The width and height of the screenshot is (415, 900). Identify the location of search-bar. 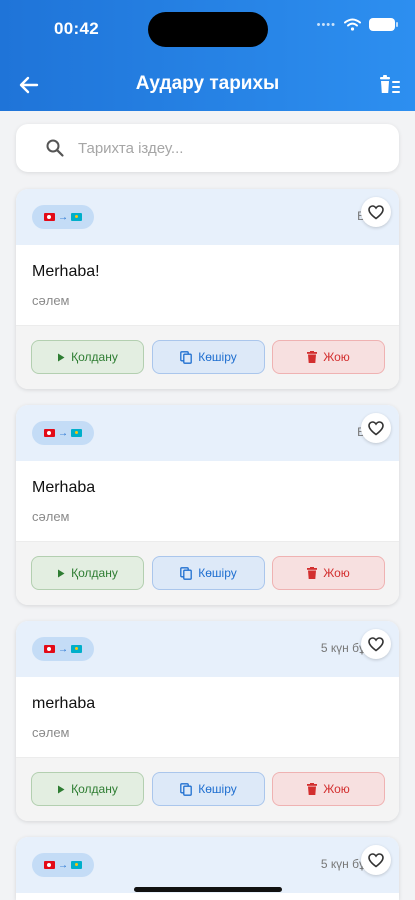
(207, 148).